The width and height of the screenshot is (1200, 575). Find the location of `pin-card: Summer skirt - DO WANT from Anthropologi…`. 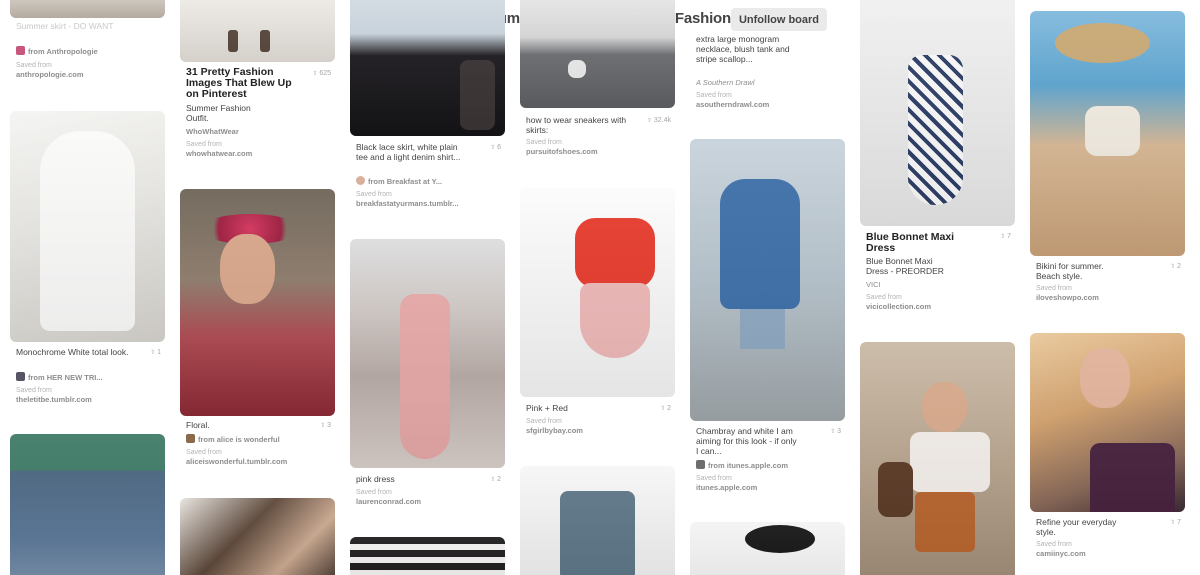

pin-card: Summer skirt - DO WANT from Anthropologi… is located at coordinates (87, 41).